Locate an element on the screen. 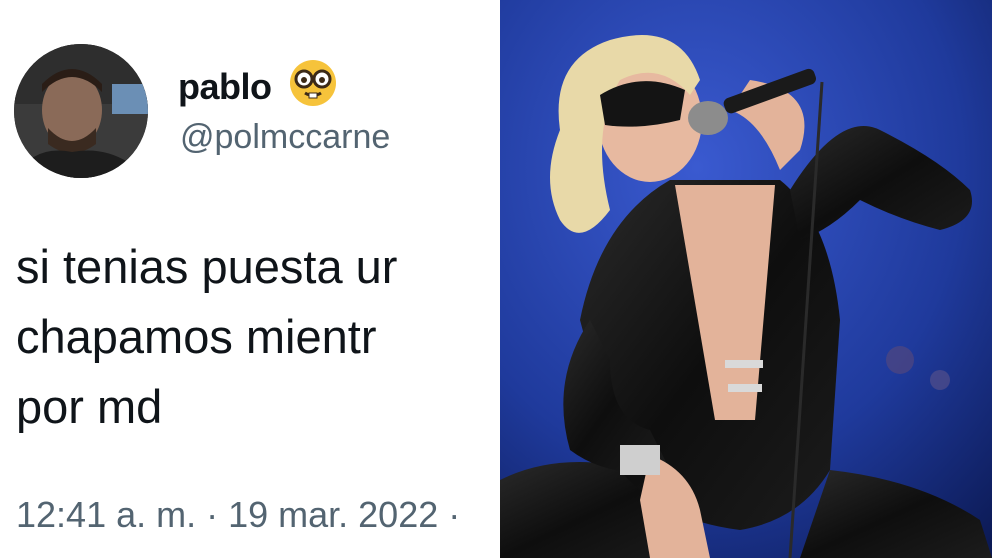 The image size is (992, 558). tweet-text-line: chapamos mientr is located at coordinates (196, 336).